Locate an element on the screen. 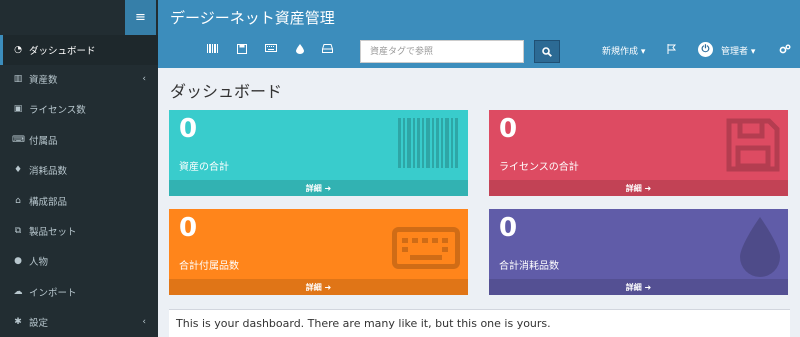 The image size is (800, 337). object-group-icon: ⧉ is located at coordinates (18, 231).